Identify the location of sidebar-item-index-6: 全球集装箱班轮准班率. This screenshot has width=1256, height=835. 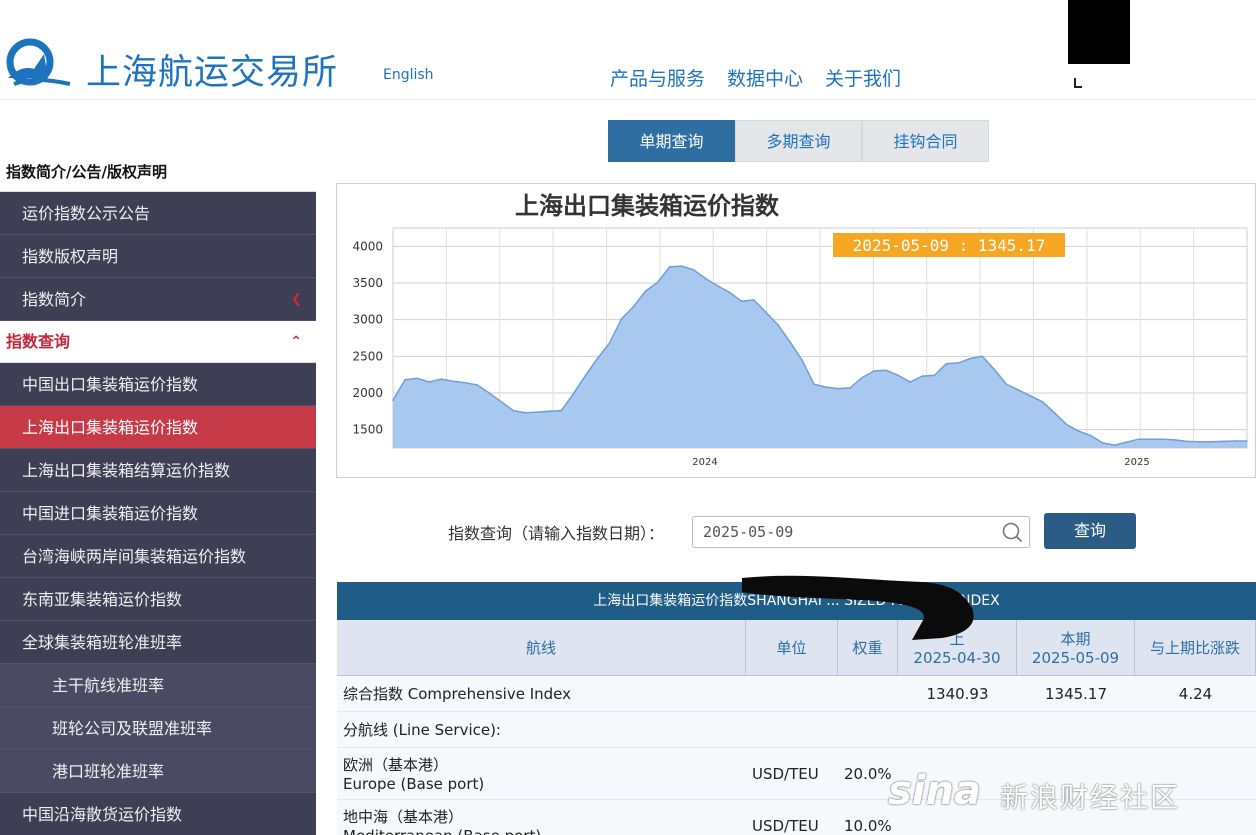
(158, 642).